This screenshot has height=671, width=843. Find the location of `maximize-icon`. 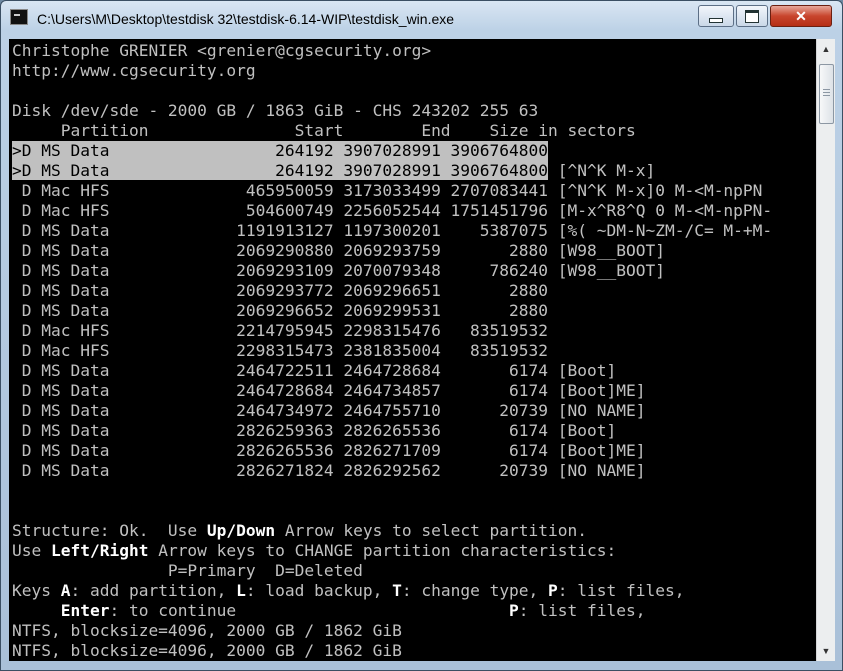

maximize-icon is located at coordinates (752, 16).